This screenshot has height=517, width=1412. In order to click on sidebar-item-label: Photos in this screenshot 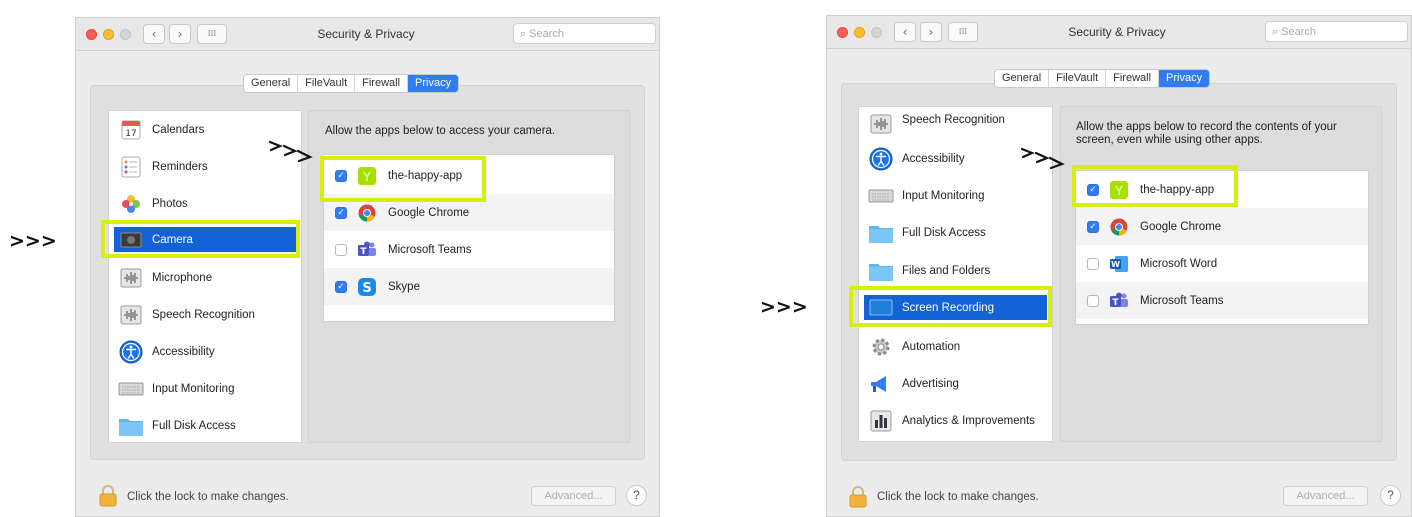, I will do `click(170, 203)`.